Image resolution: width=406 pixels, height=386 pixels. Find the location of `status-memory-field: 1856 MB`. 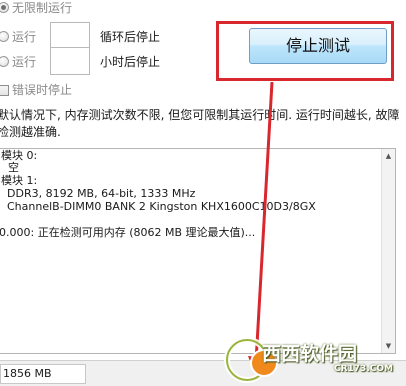

status-memory-field: 1856 MB is located at coordinates (43, 374).